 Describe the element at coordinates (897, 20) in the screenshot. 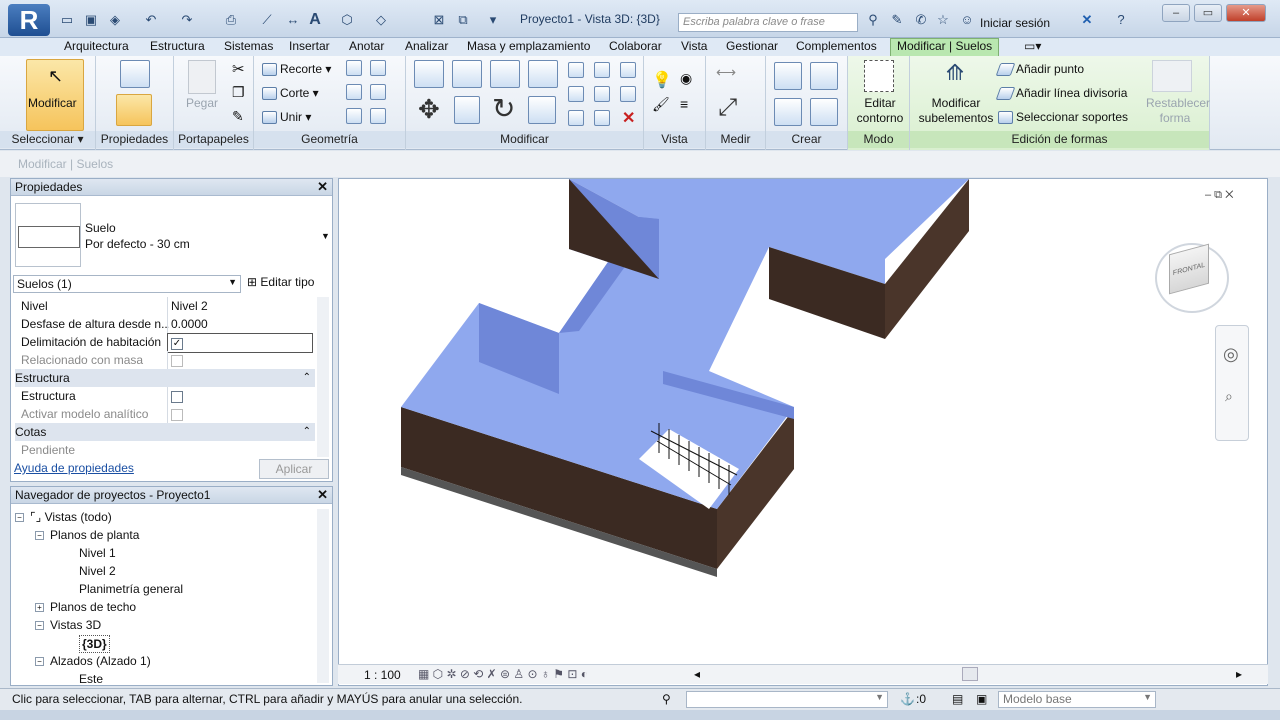

I see `subscription-icon: ✎` at that location.